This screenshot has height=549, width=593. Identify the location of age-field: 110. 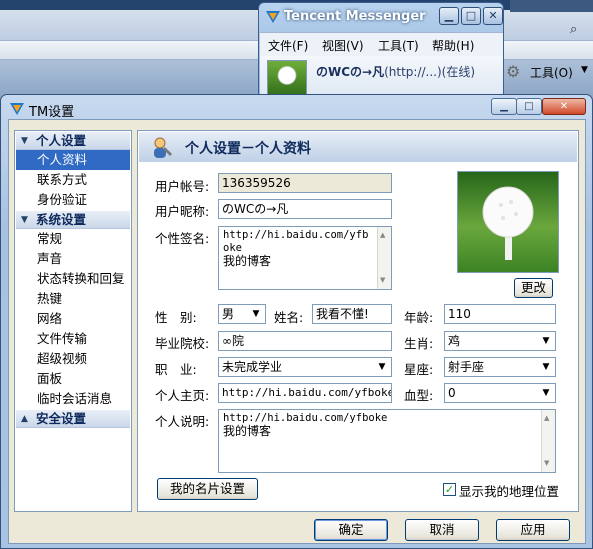
(500, 314).